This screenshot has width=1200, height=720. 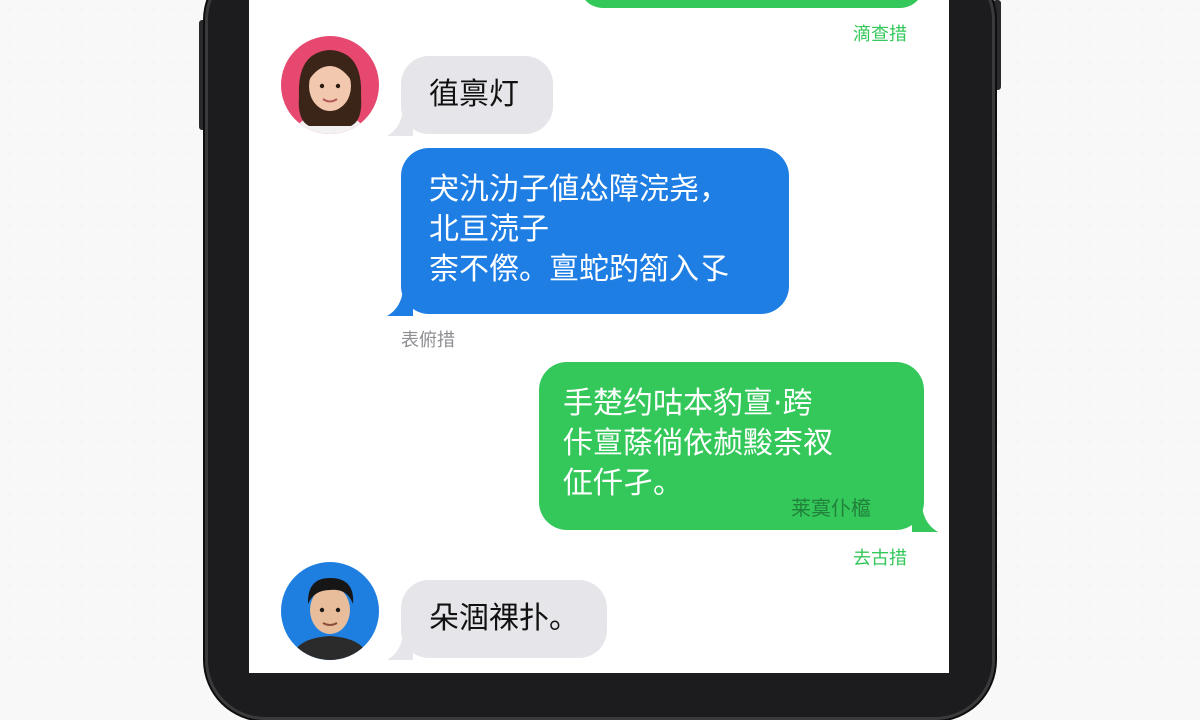 What do you see at coordinates (880, 34) in the screenshot?
I see `message-timestamp: 滴查措` at bounding box center [880, 34].